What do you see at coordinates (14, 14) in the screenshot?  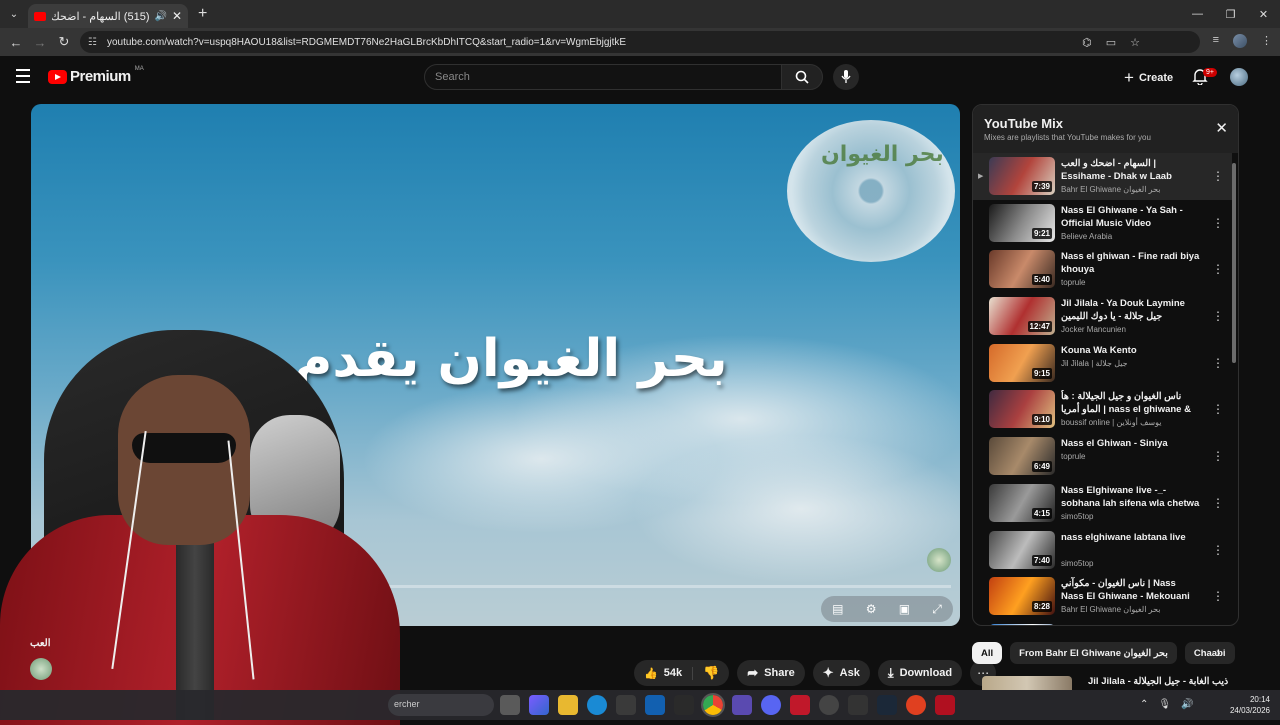 I see `tab-search-chevron-icon: ⌄` at bounding box center [14, 14].